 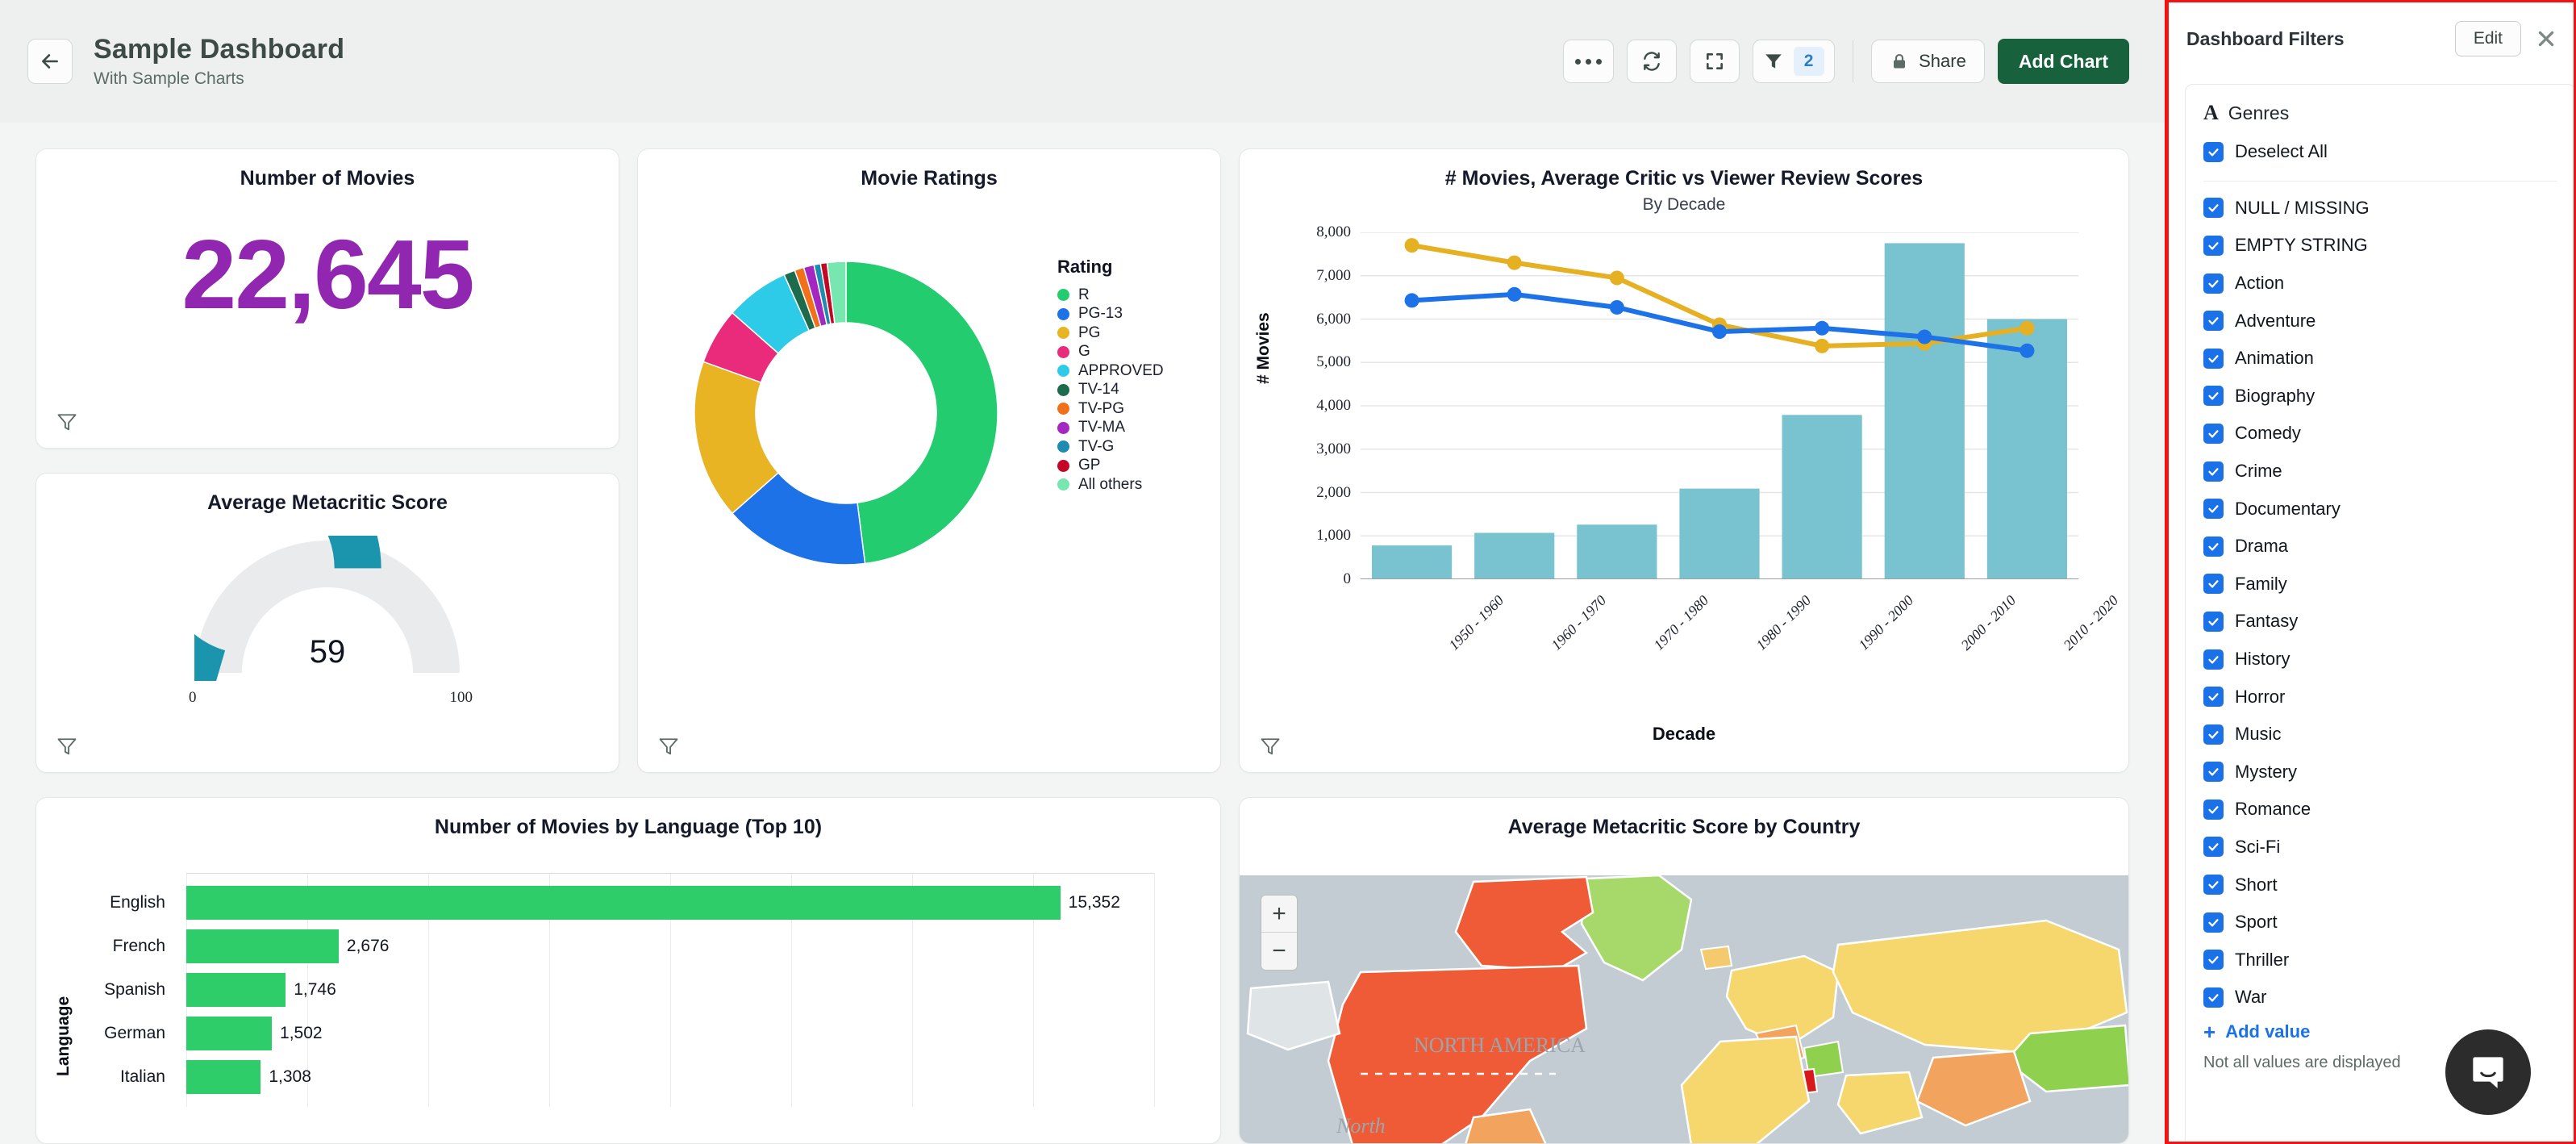 I want to click on filter-option-row: Music, so click(x=2380, y=735).